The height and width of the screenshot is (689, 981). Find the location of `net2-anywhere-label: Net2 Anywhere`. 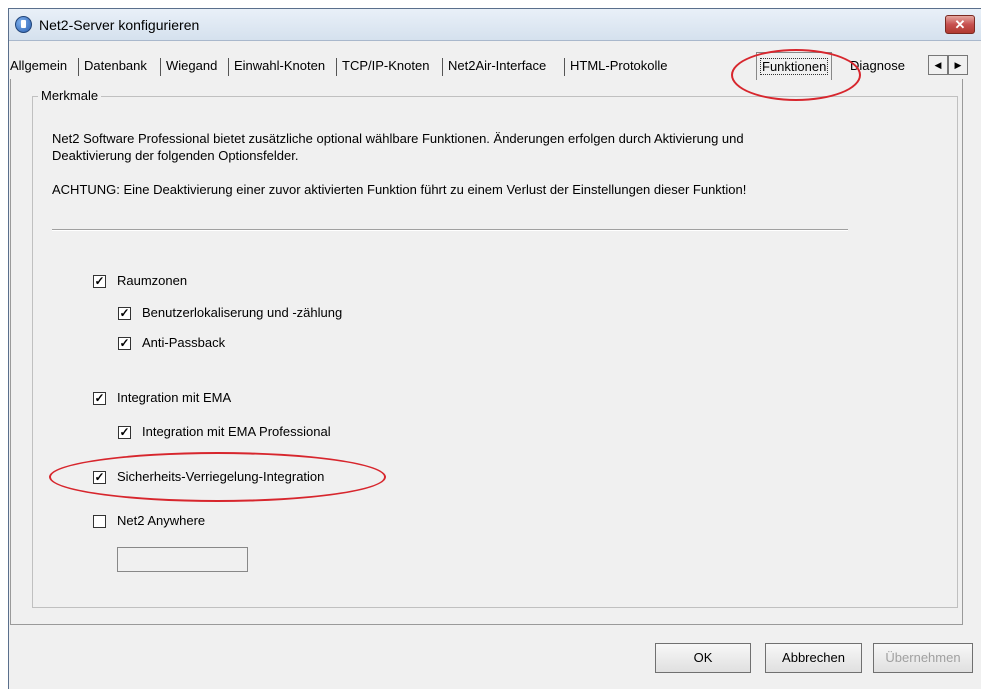

net2-anywhere-label: Net2 Anywhere is located at coordinates (161, 520).